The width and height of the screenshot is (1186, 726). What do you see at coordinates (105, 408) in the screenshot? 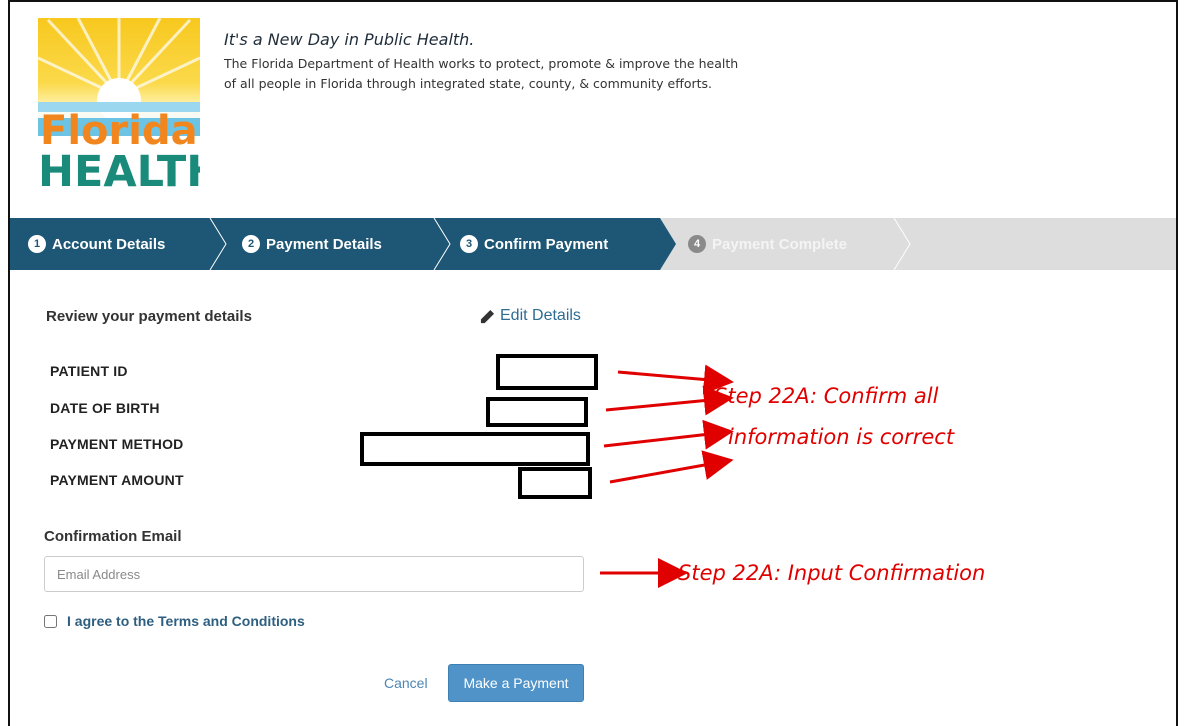
I see `date-of-birth-label: DATE OF BIRTH` at bounding box center [105, 408].